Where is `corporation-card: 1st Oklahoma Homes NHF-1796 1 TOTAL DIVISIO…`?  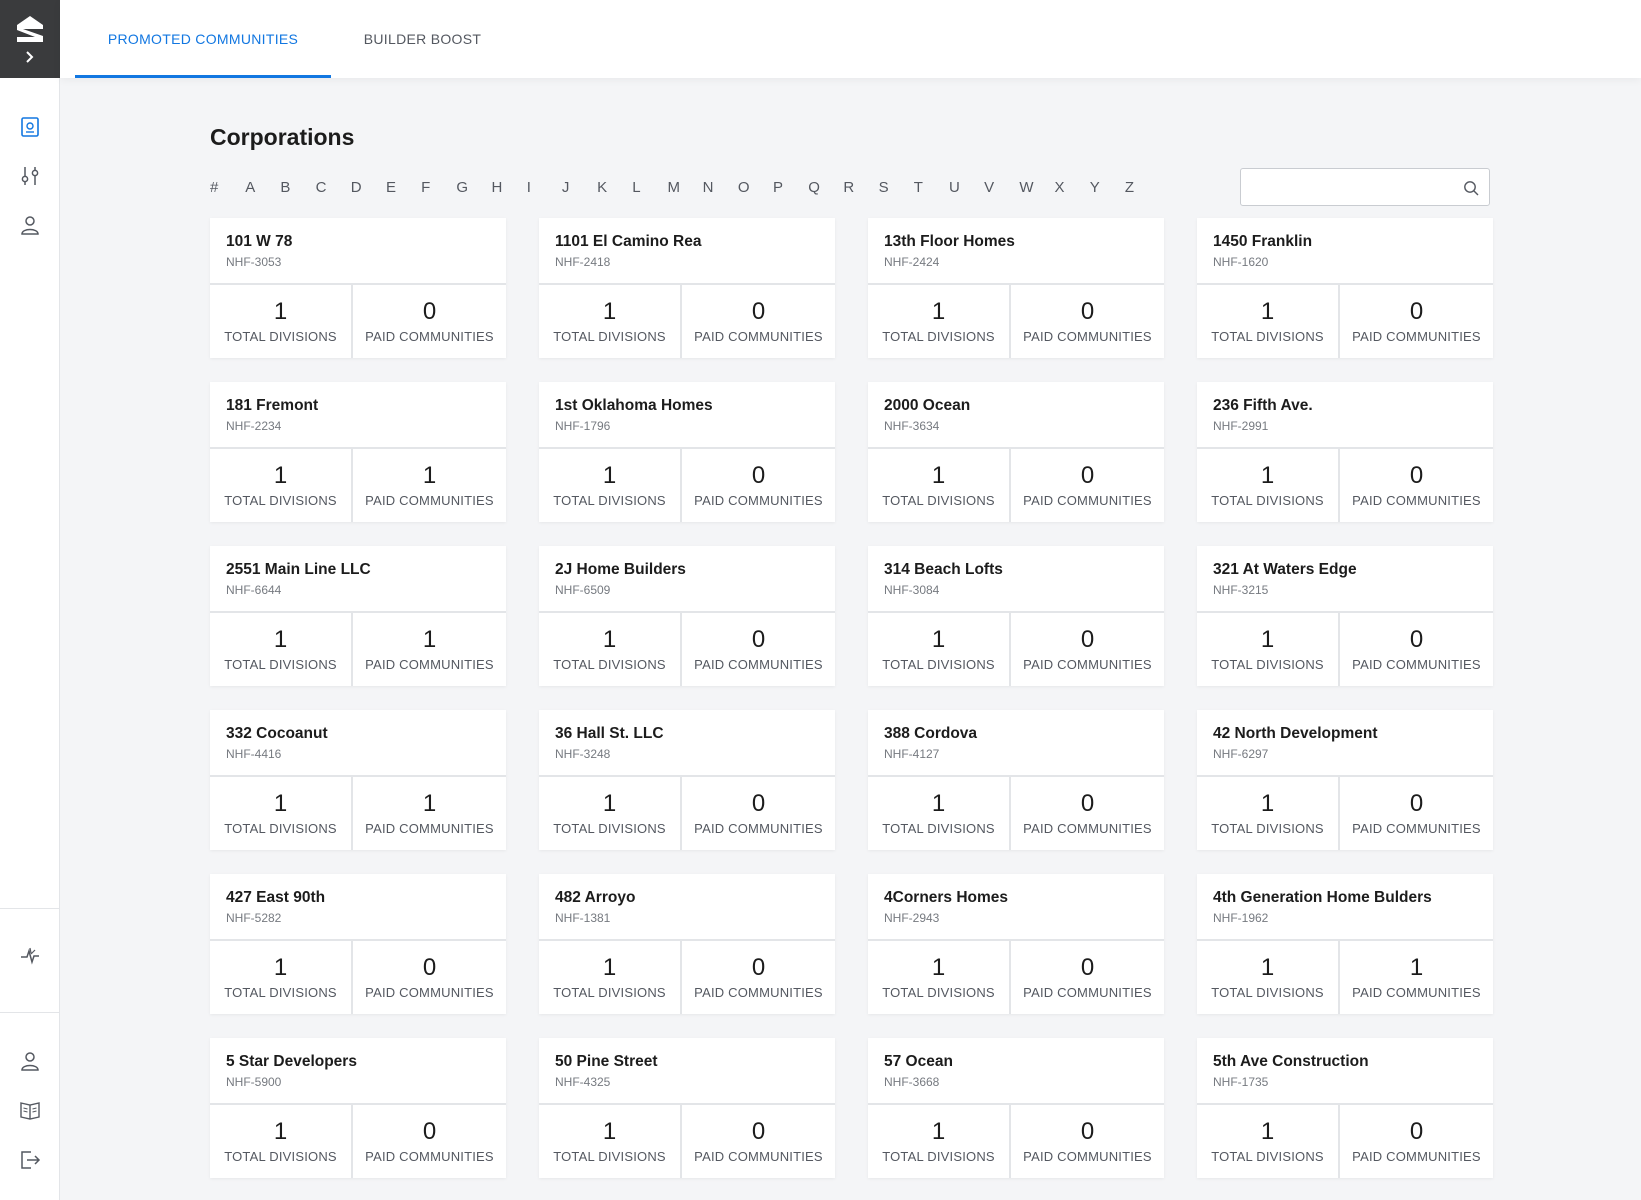 corporation-card: 1st Oklahoma Homes NHF-1796 1 TOTAL DIVISIO… is located at coordinates (687, 452).